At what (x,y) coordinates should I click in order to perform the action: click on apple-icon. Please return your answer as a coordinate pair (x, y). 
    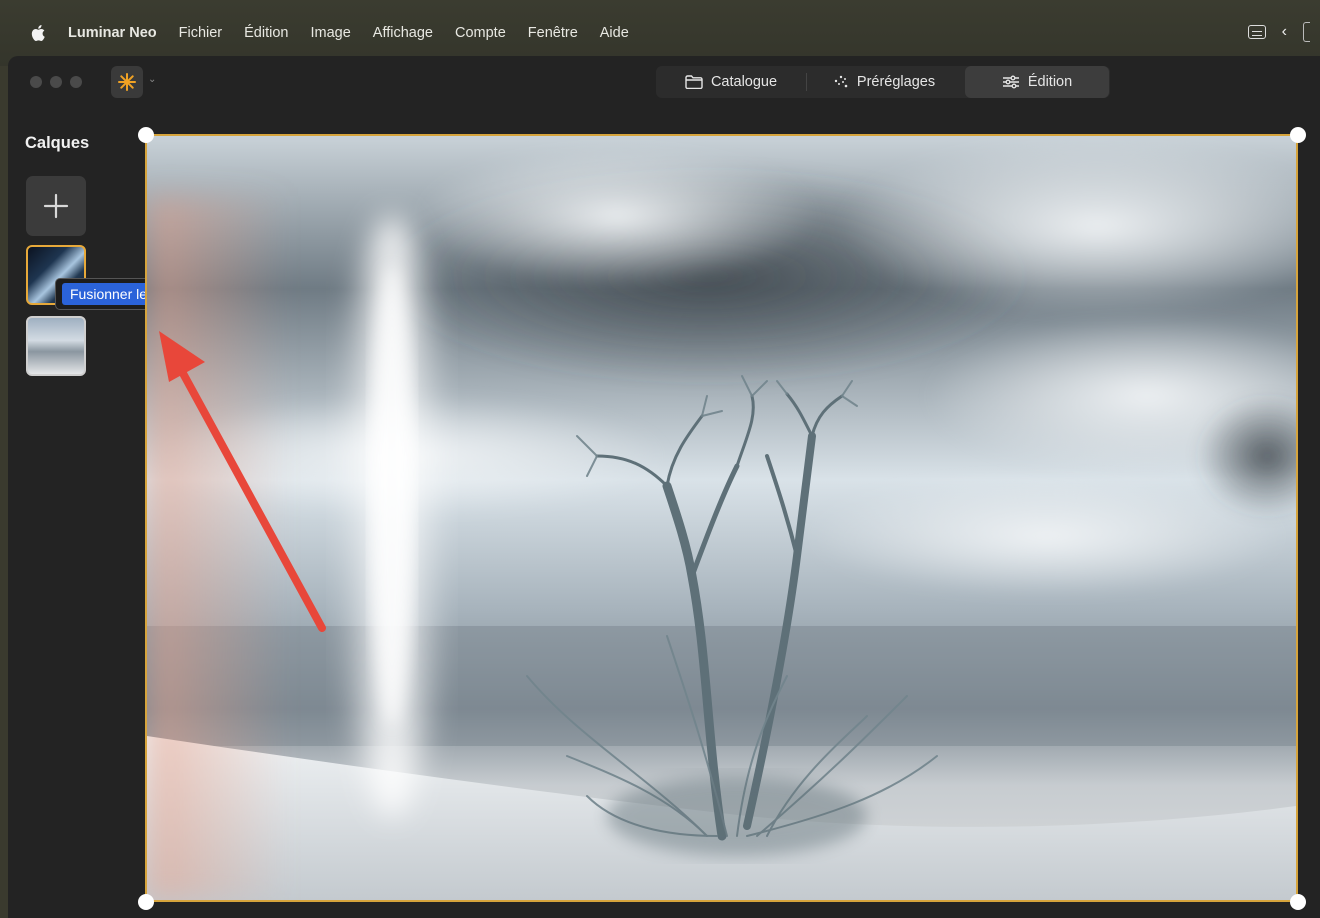
    Looking at the image, I should click on (39, 33).